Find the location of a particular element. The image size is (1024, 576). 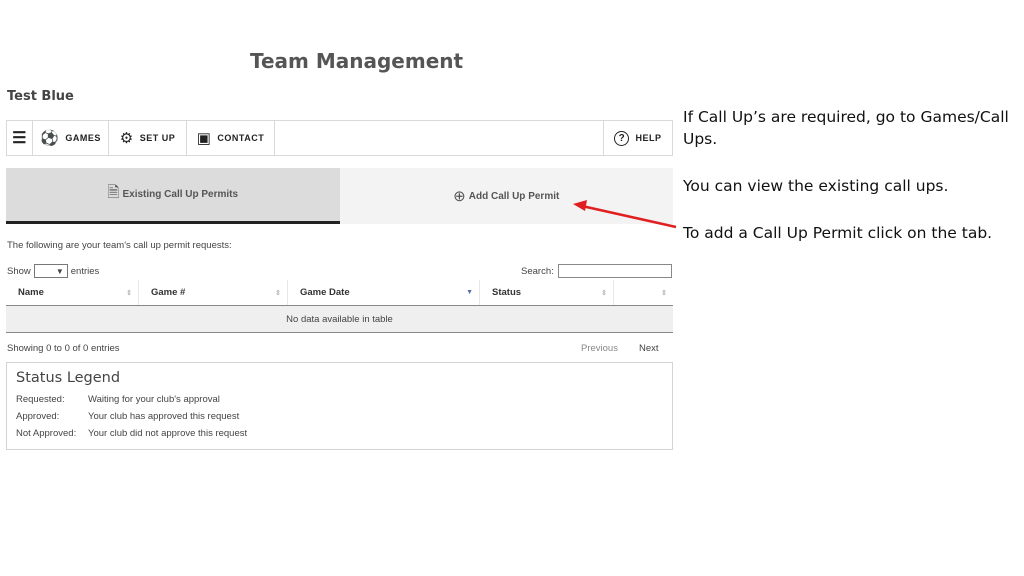

page-title: Team Management is located at coordinates (357, 61).